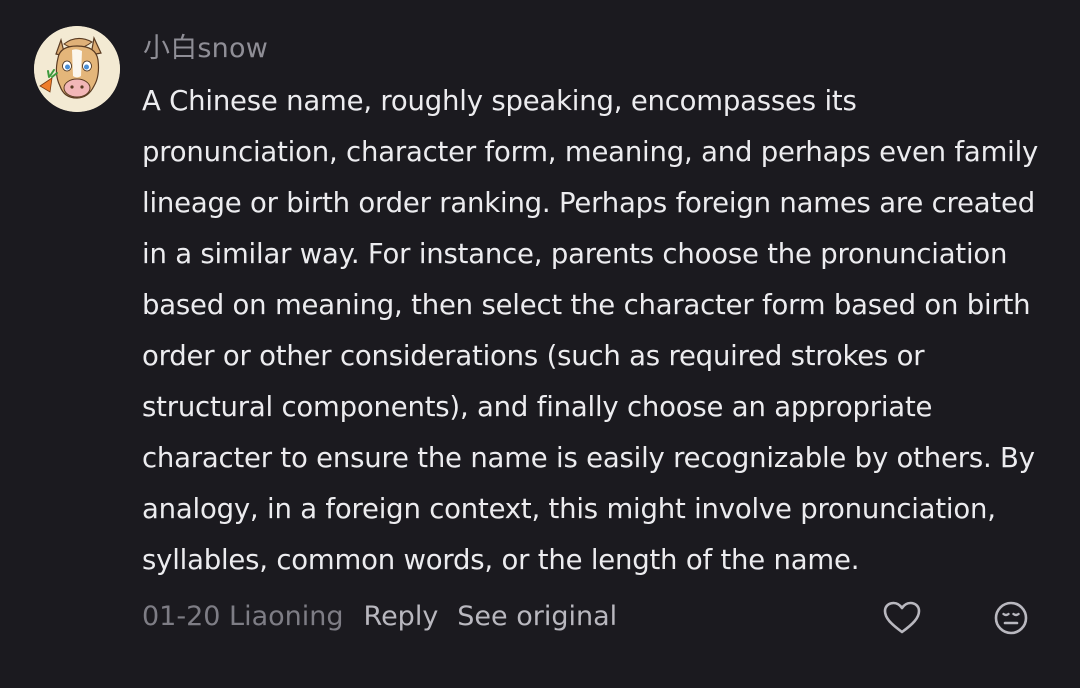 This screenshot has width=1080, height=688. I want to click on meh-face-icon, so click(1011, 618).